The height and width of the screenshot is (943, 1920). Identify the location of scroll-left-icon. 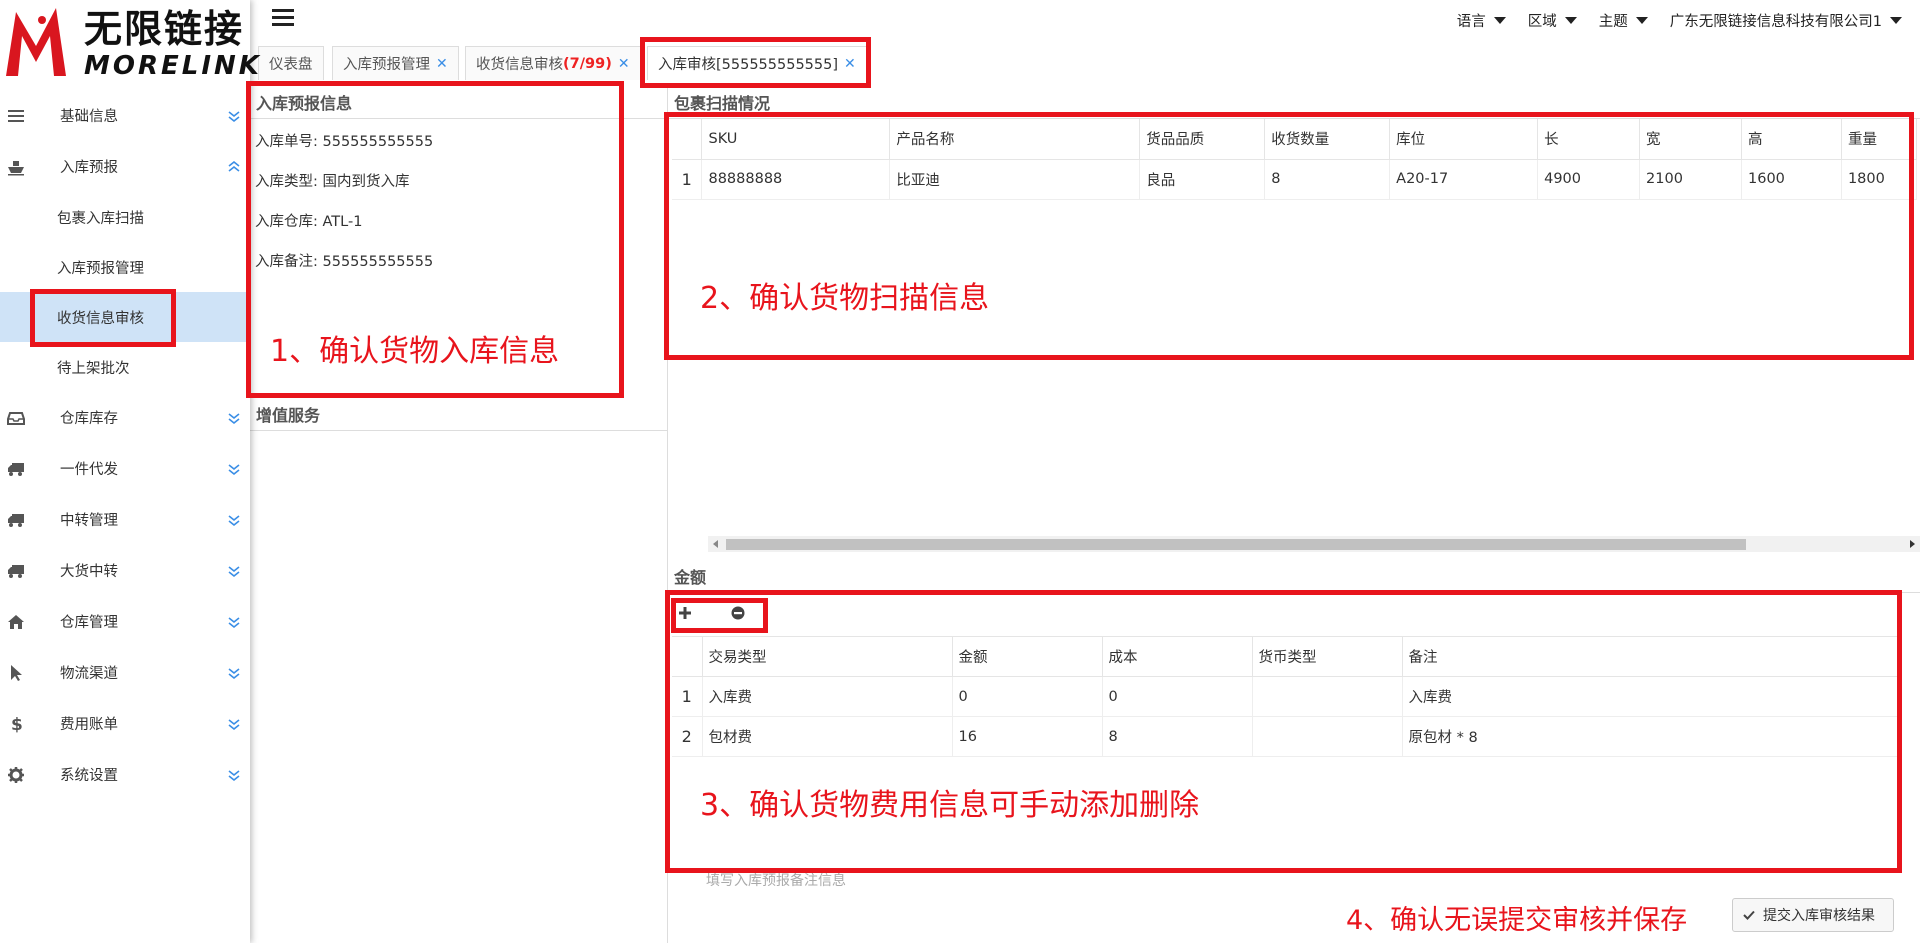
(715, 544).